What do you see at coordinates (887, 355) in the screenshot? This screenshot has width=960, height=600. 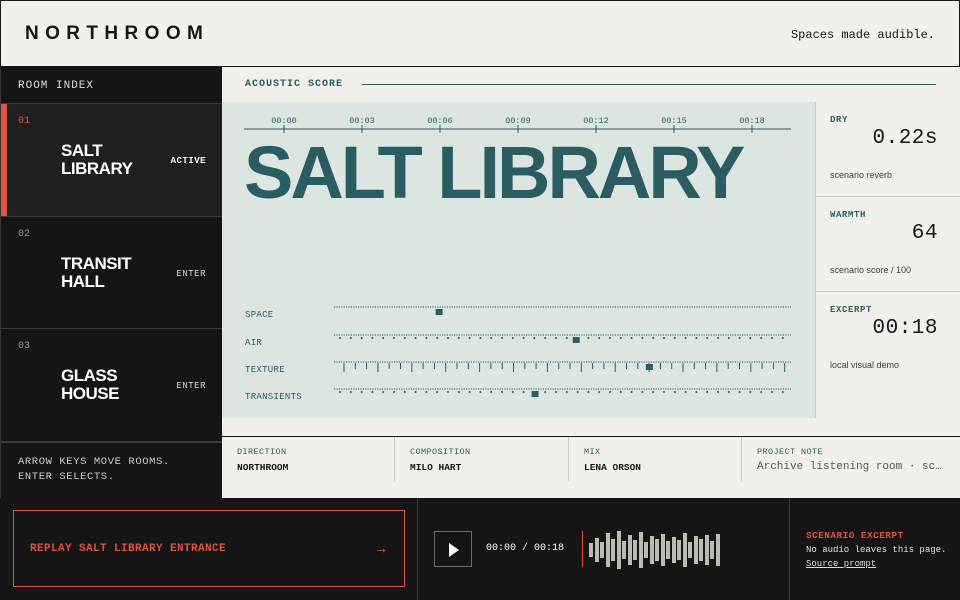 I see `metric-excerpt: EXCERPT 00:18 local visual demo` at bounding box center [887, 355].